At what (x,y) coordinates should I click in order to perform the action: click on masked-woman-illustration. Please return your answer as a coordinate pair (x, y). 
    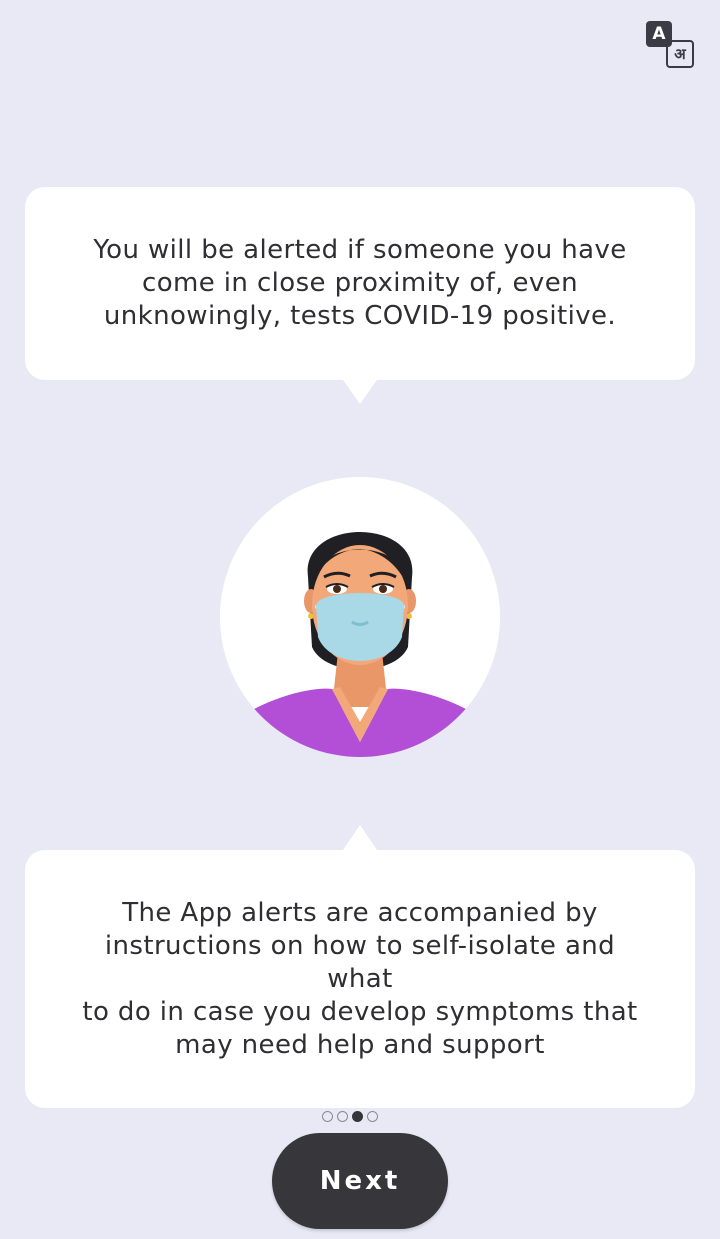
    Looking at the image, I should click on (360, 617).